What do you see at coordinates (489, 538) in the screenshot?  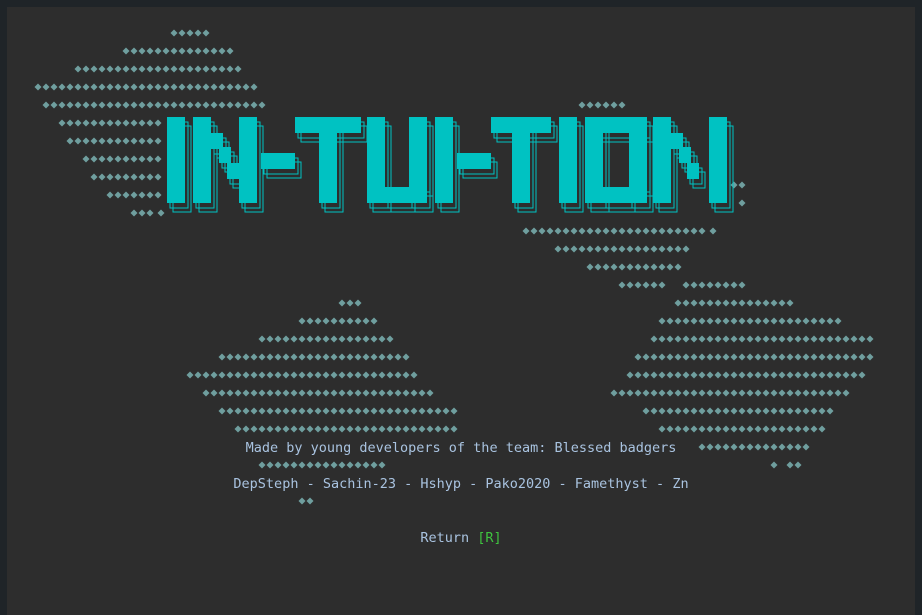 I see `return-key-hint: [R]` at bounding box center [489, 538].